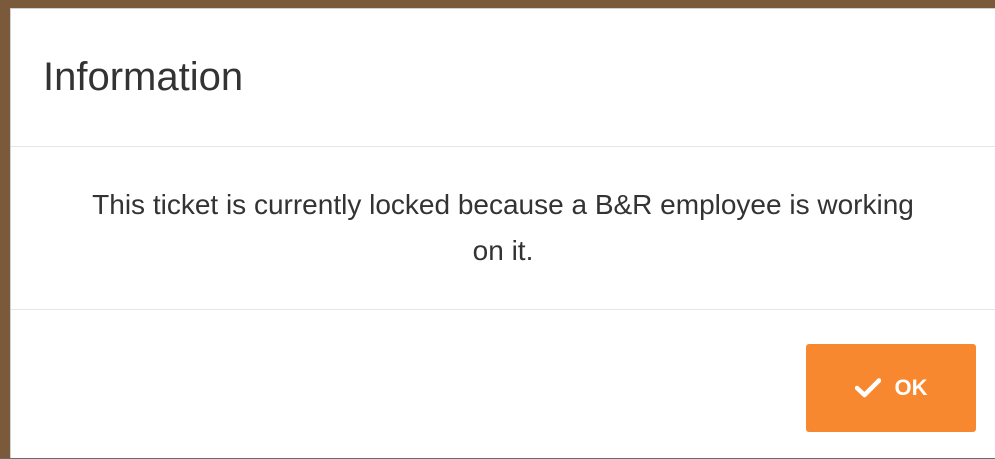  I want to click on check-icon, so click(867, 388).